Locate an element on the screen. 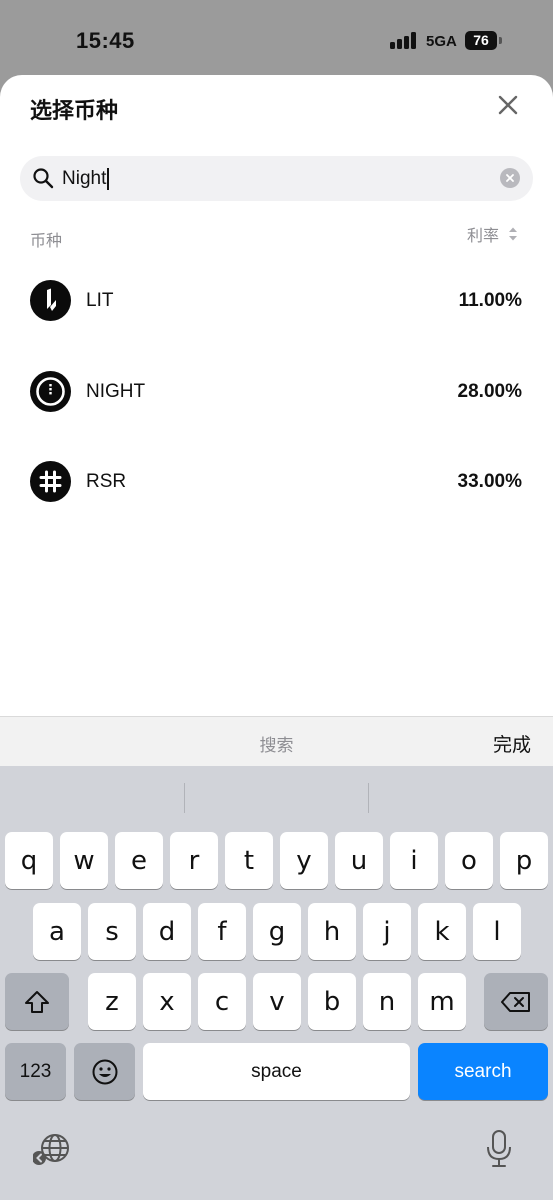  key-t: t is located at coordinates (249, 860).